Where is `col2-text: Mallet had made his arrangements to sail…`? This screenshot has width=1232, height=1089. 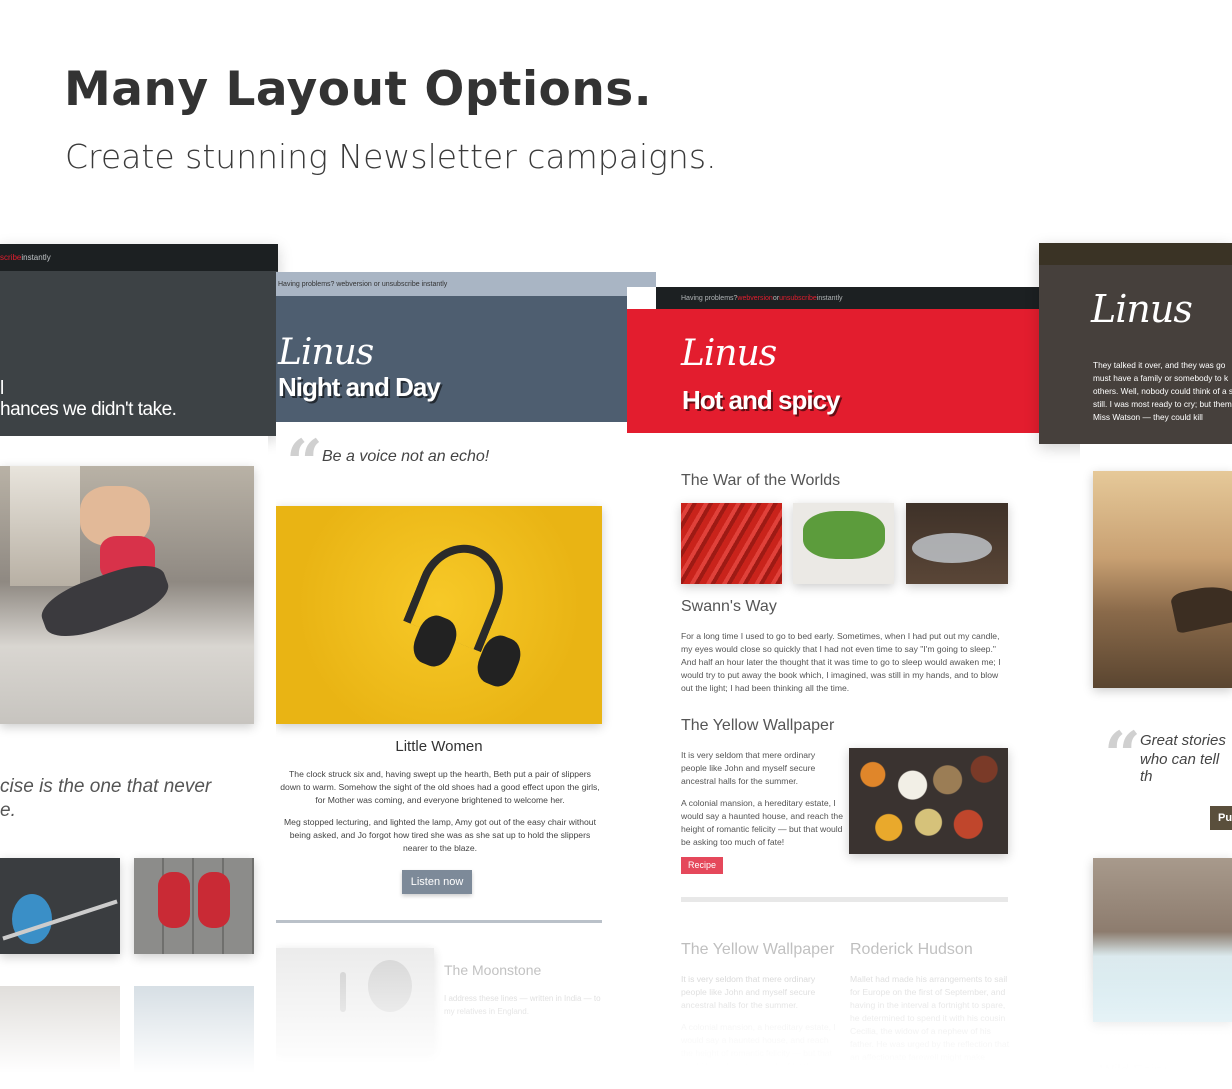
col2-text: Mallet had made his arrangements to sail… is located at coordinates (930, 1024).